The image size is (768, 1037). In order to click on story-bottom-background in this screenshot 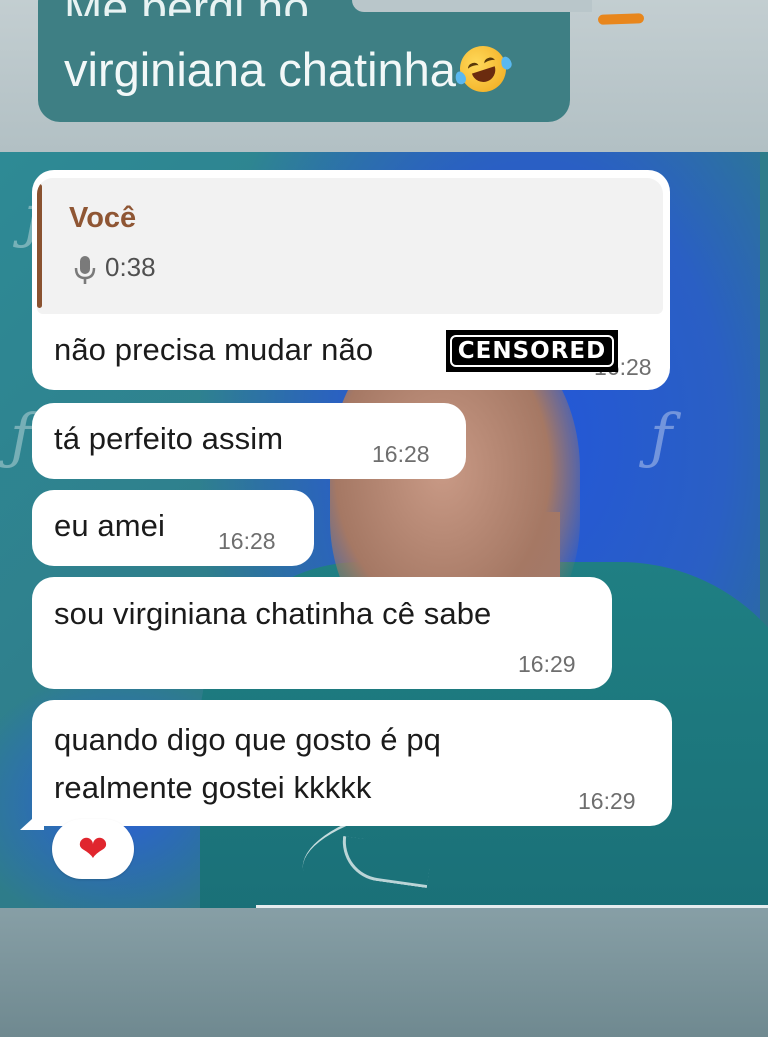, I will do `click(384, 972)`.